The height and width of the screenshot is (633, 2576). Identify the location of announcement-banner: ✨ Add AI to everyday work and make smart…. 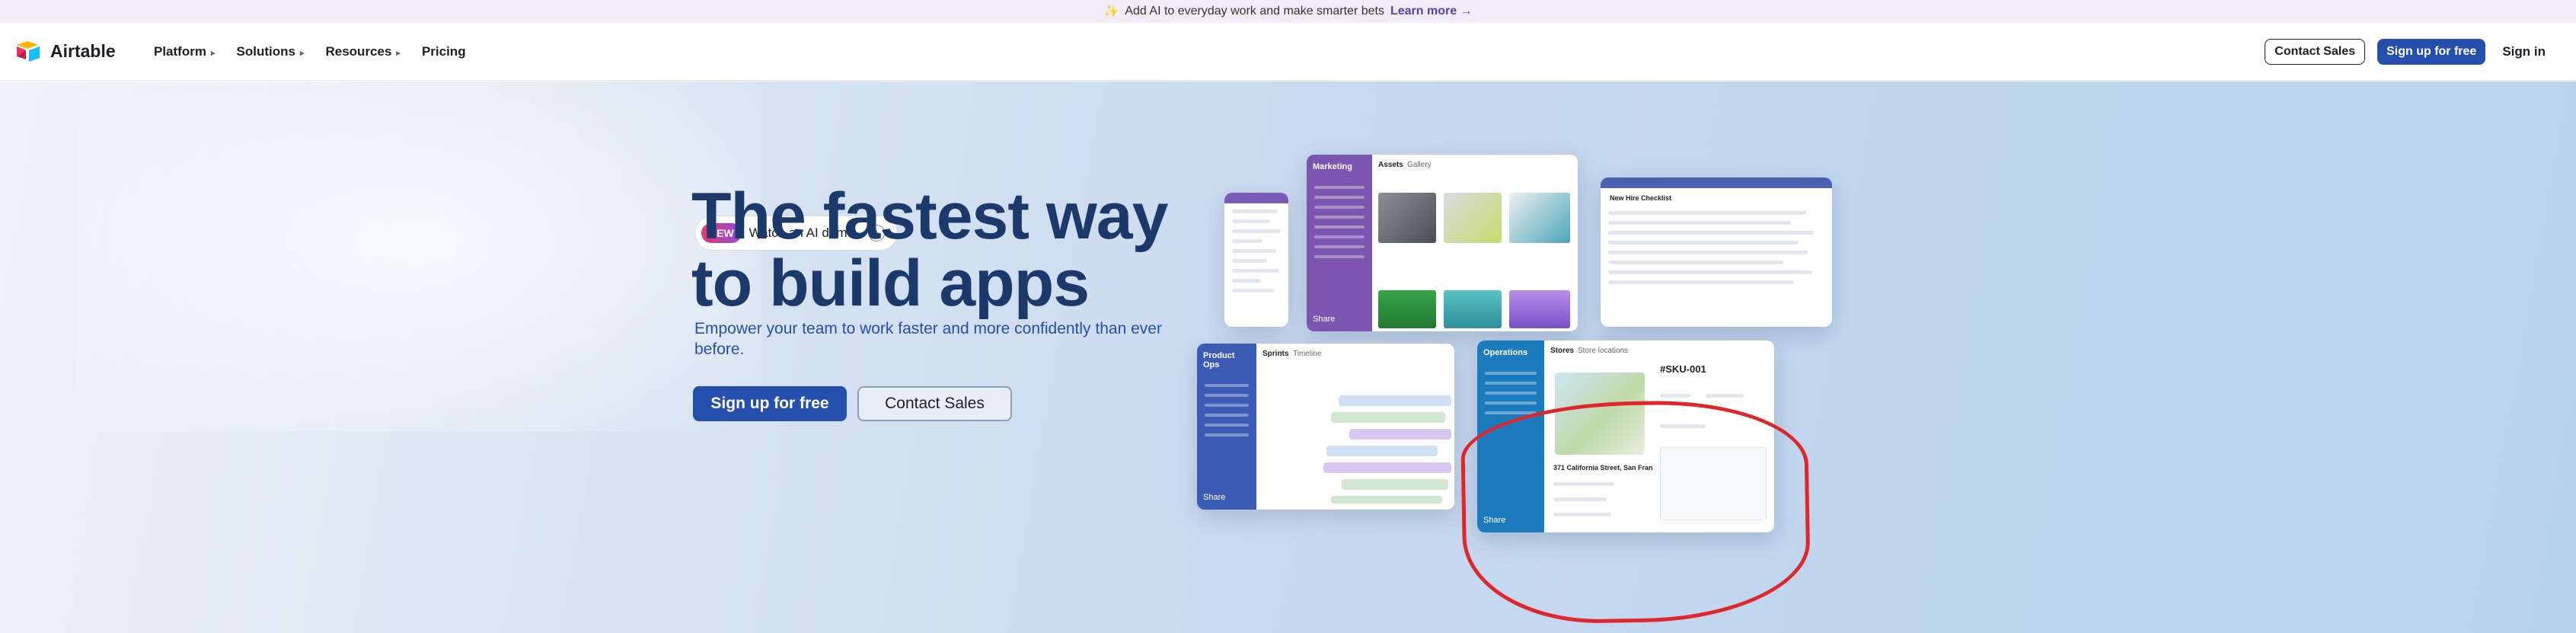
(1288, 11).